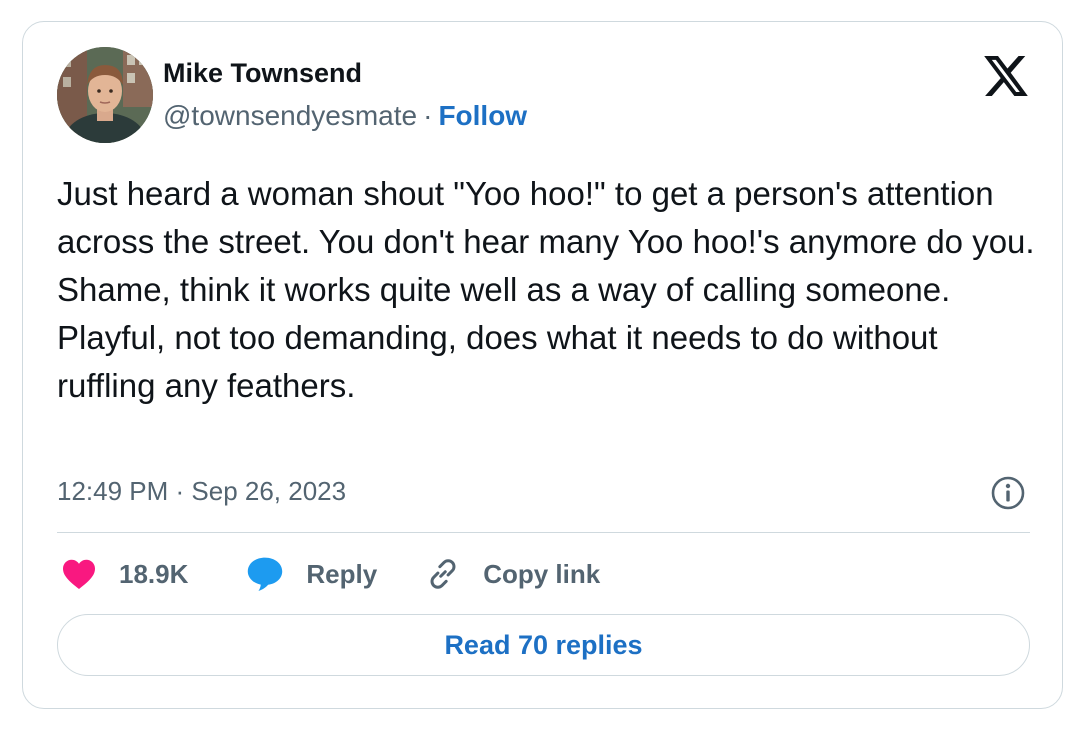 Image resolution: width=1087 pixels, height=736 pixels. Describe the element at coordinates (79, 574) in the screenshot. I see `heart-icon` at that location.